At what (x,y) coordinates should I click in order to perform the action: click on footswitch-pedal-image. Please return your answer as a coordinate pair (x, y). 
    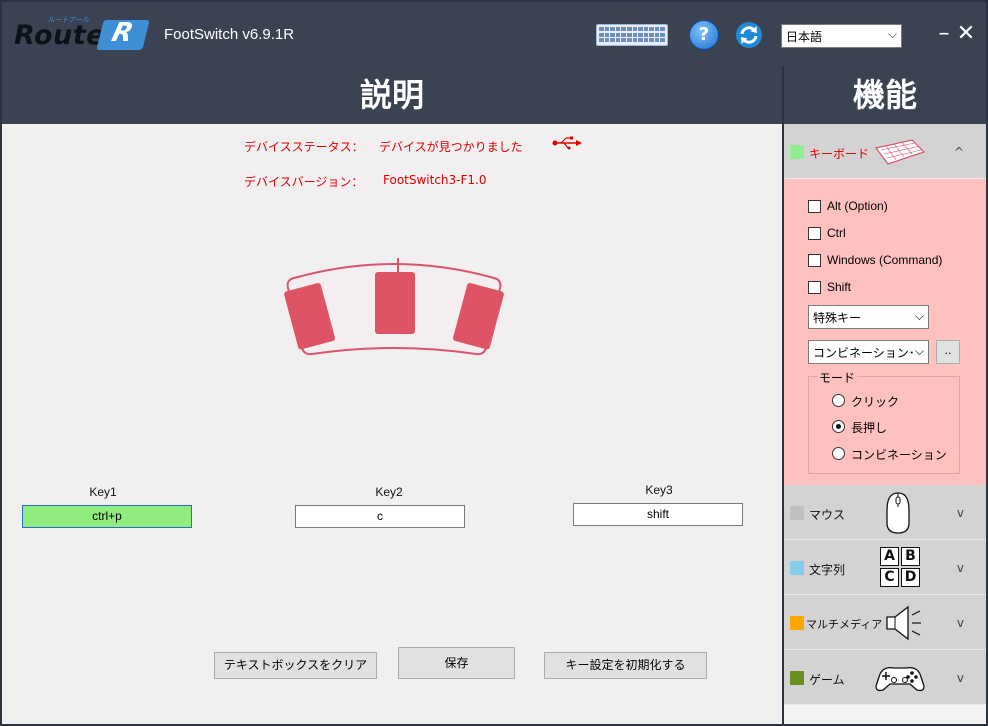
    Looking at the image, I should click on (394, 307).